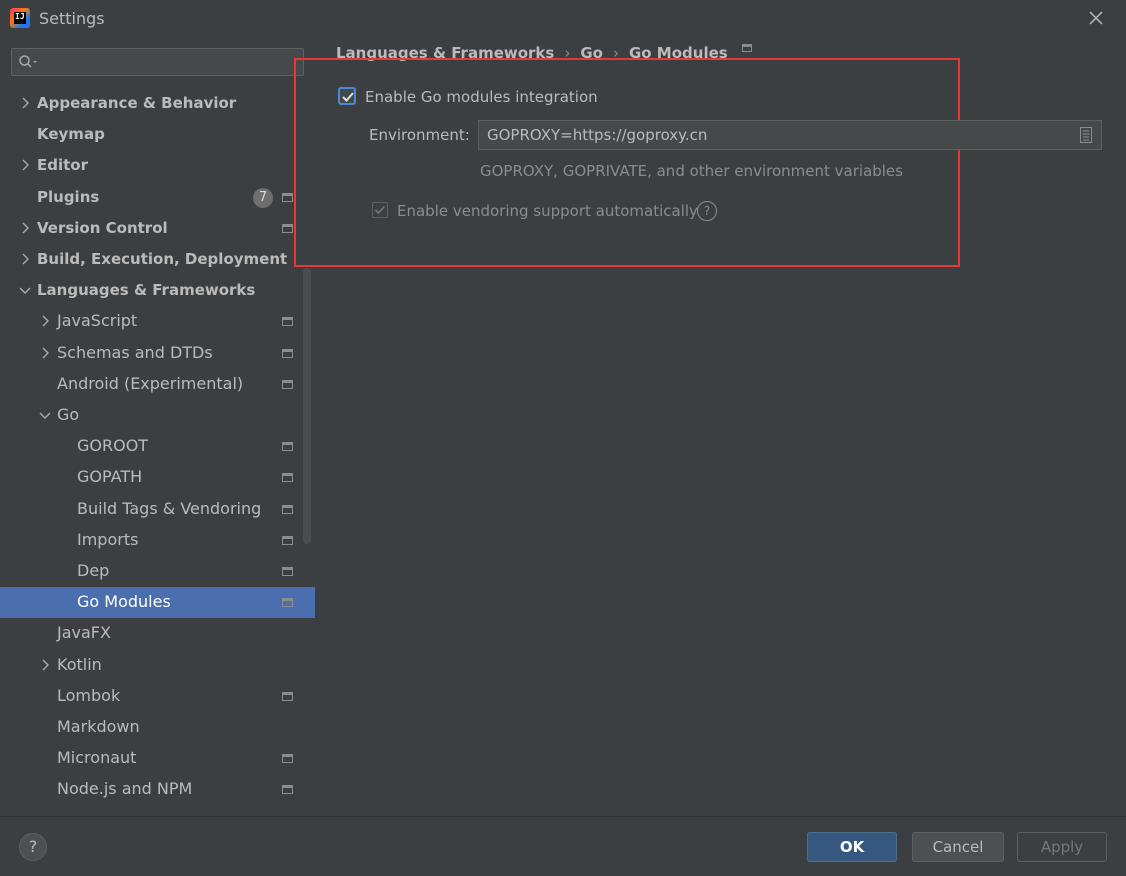 The image size is (1126, 876). I want to click on vendoring-checkbox, so click(380, 210).